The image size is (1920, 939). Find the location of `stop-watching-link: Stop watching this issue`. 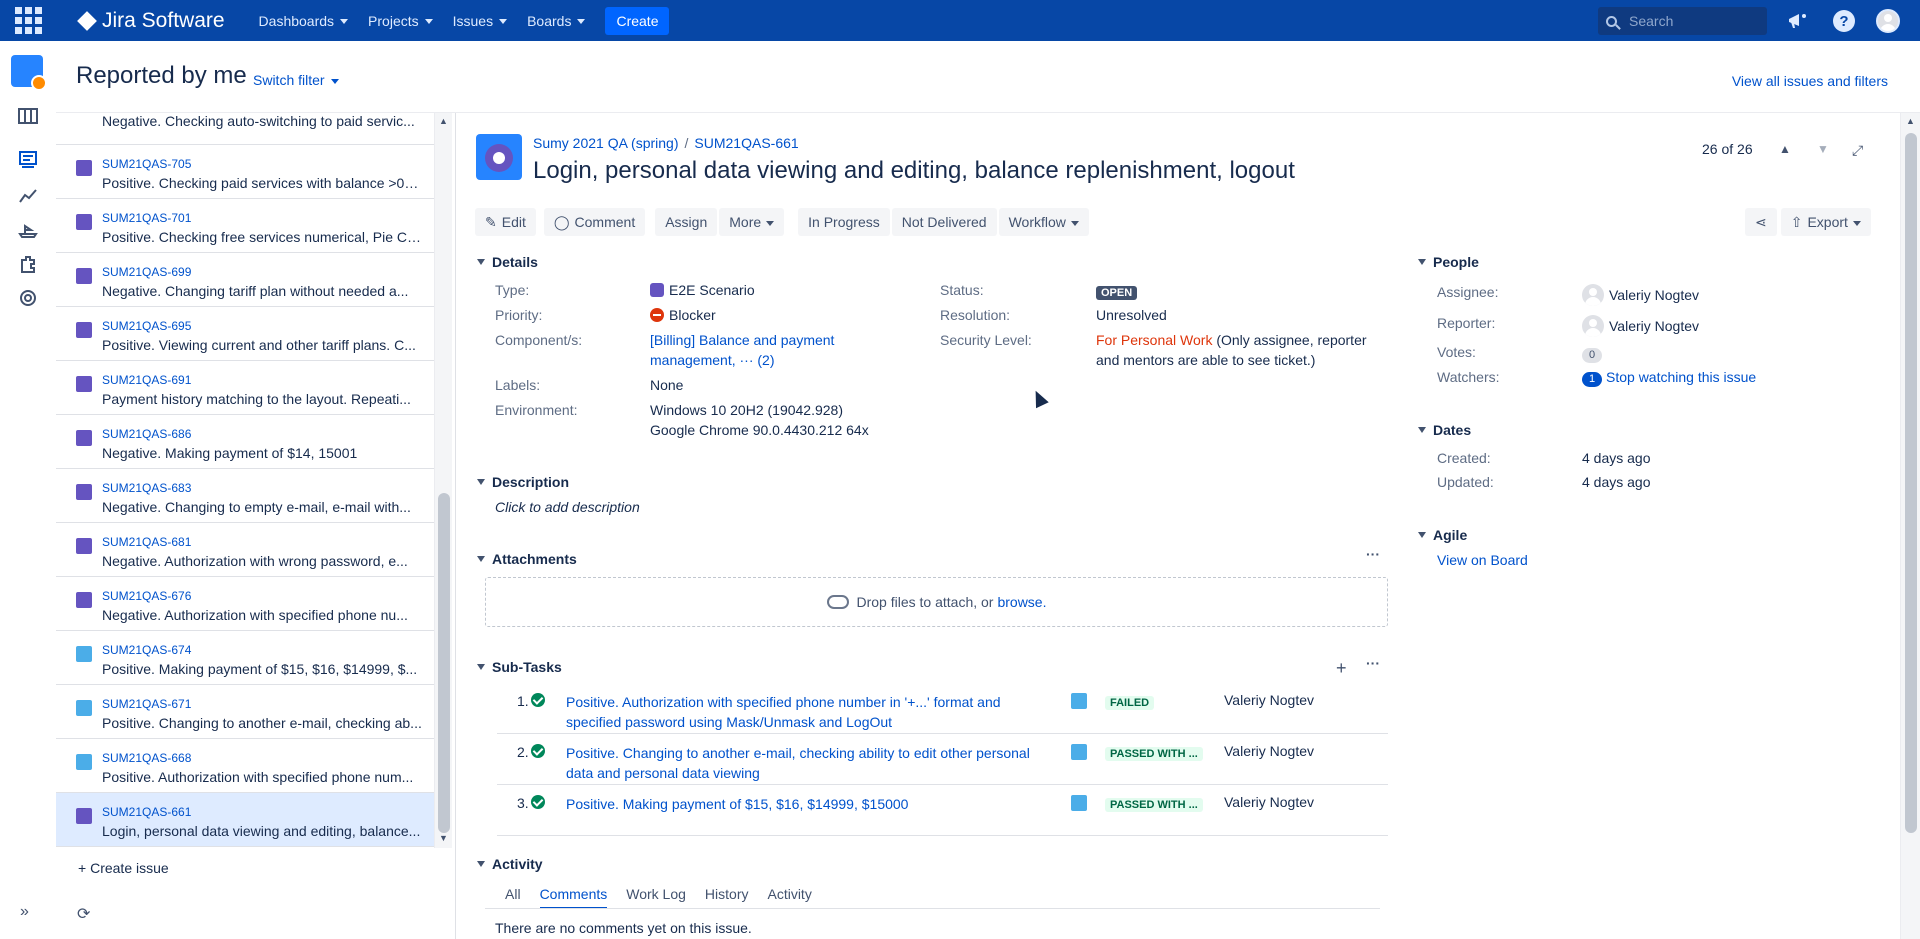

stop-watching-link: Stop watching this issue is located at coordinates (1681, 377).